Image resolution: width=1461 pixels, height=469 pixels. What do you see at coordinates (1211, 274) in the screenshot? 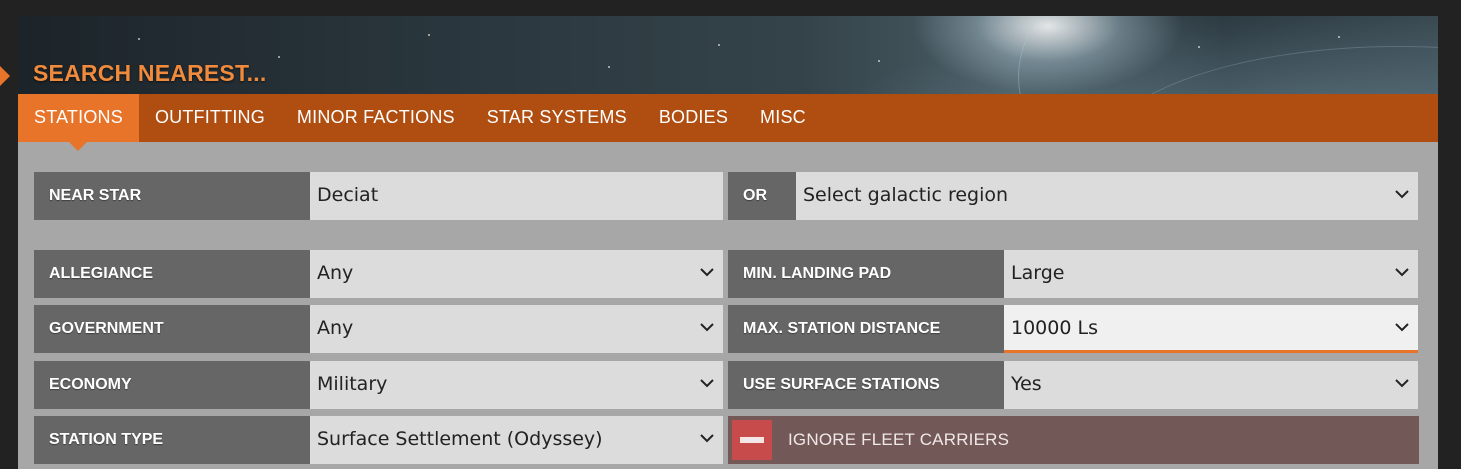
I see `min-landing-pad-select: Large` at bounding box center [1211, 274].